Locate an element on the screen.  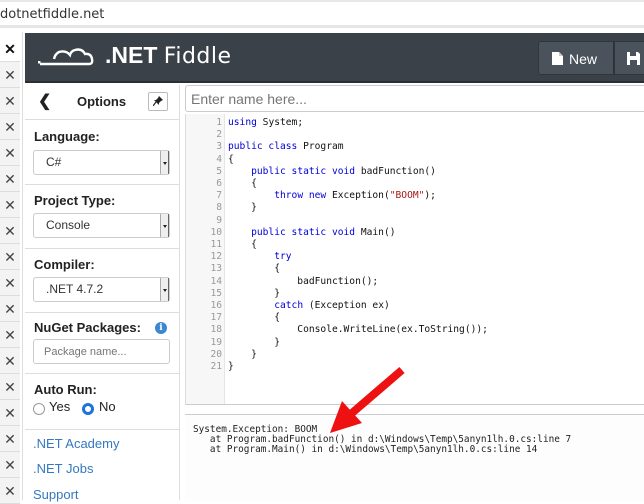
line-number: 10 is located at coordinates (216, 232).